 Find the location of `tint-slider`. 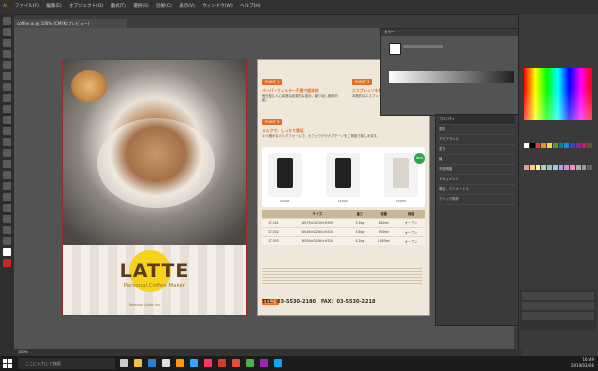

tint-slider is located at coordinates (423, 46).